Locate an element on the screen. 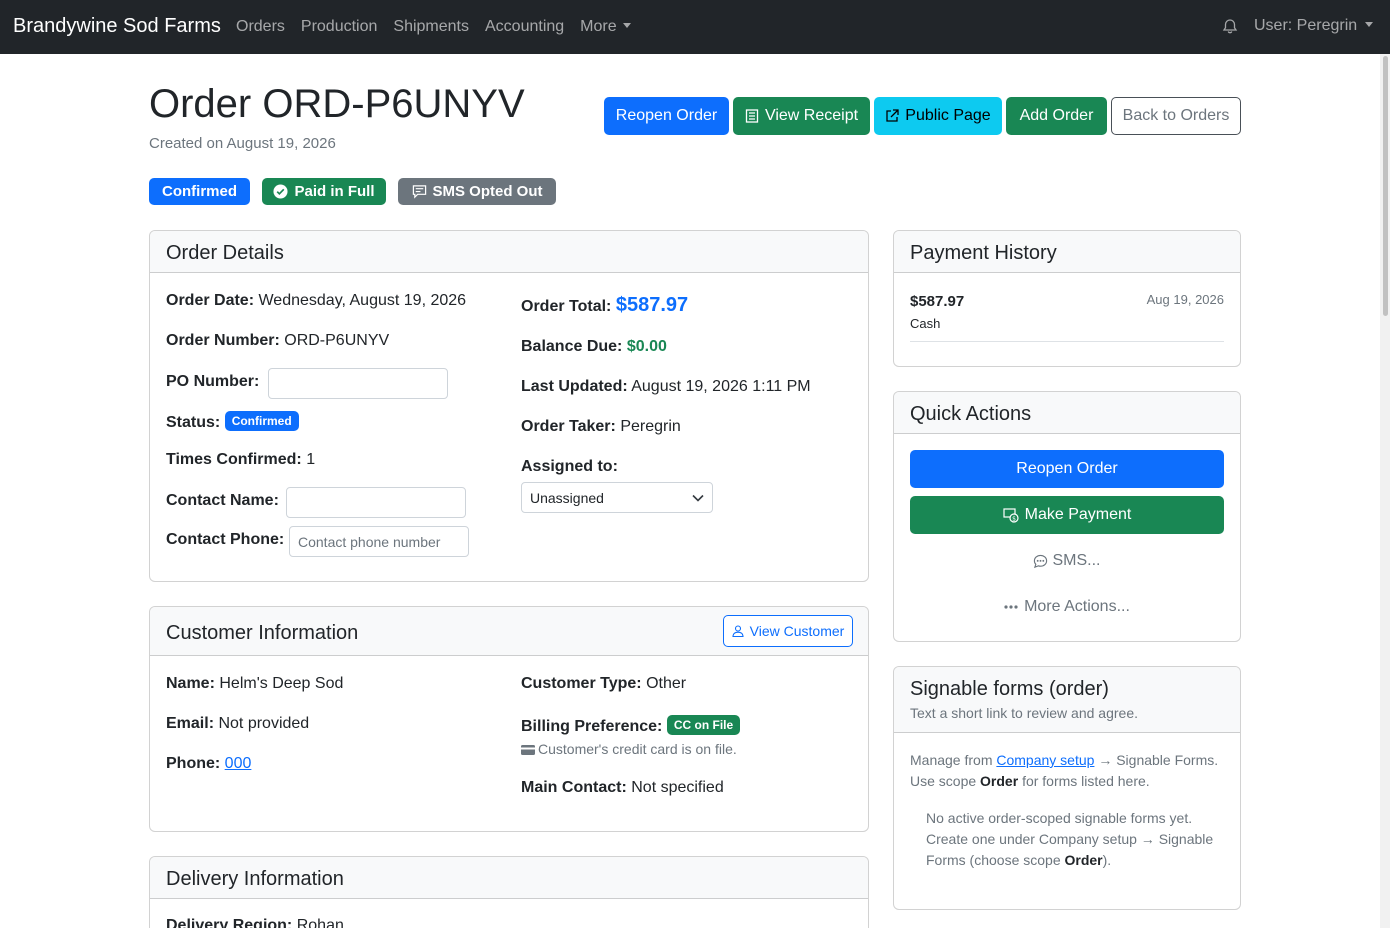 This screenshot has height=928, width=1390. order-number-row: Order Number: ORD-P6UNYV is located at coordinates (277, 341).